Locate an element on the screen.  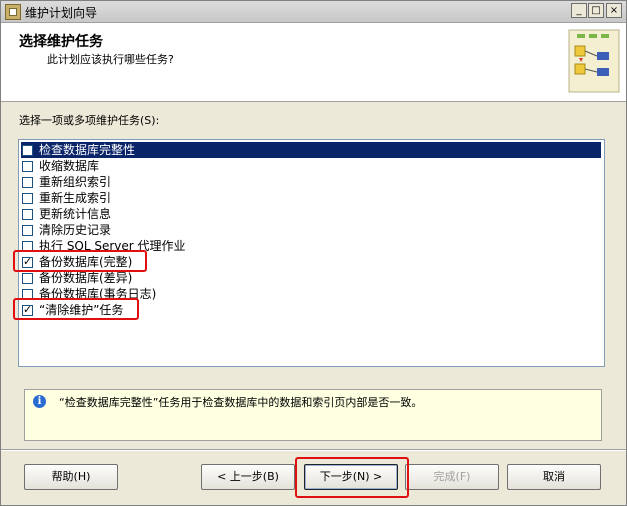
task-item-rebuild-index: 重新生成索引 is located at coordinates (311, 198).